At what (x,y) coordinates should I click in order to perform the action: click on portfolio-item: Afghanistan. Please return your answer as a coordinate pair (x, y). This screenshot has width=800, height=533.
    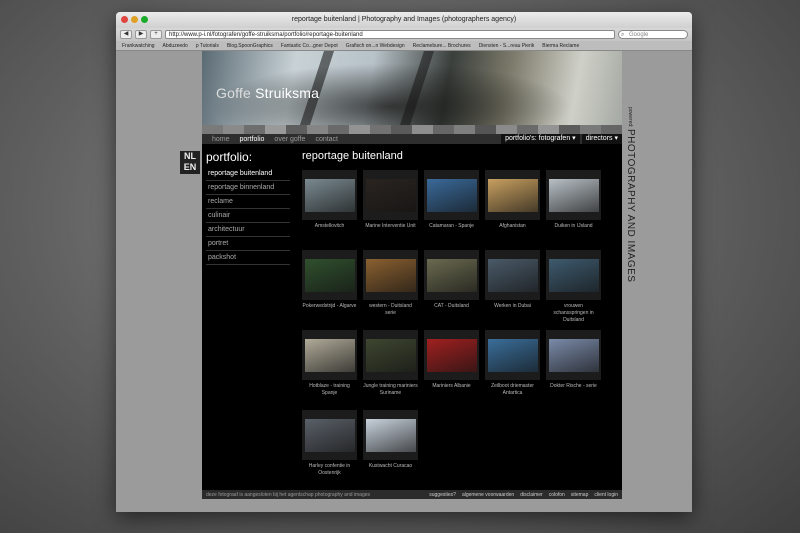
    Looking at the image, I should click on (512, 208).